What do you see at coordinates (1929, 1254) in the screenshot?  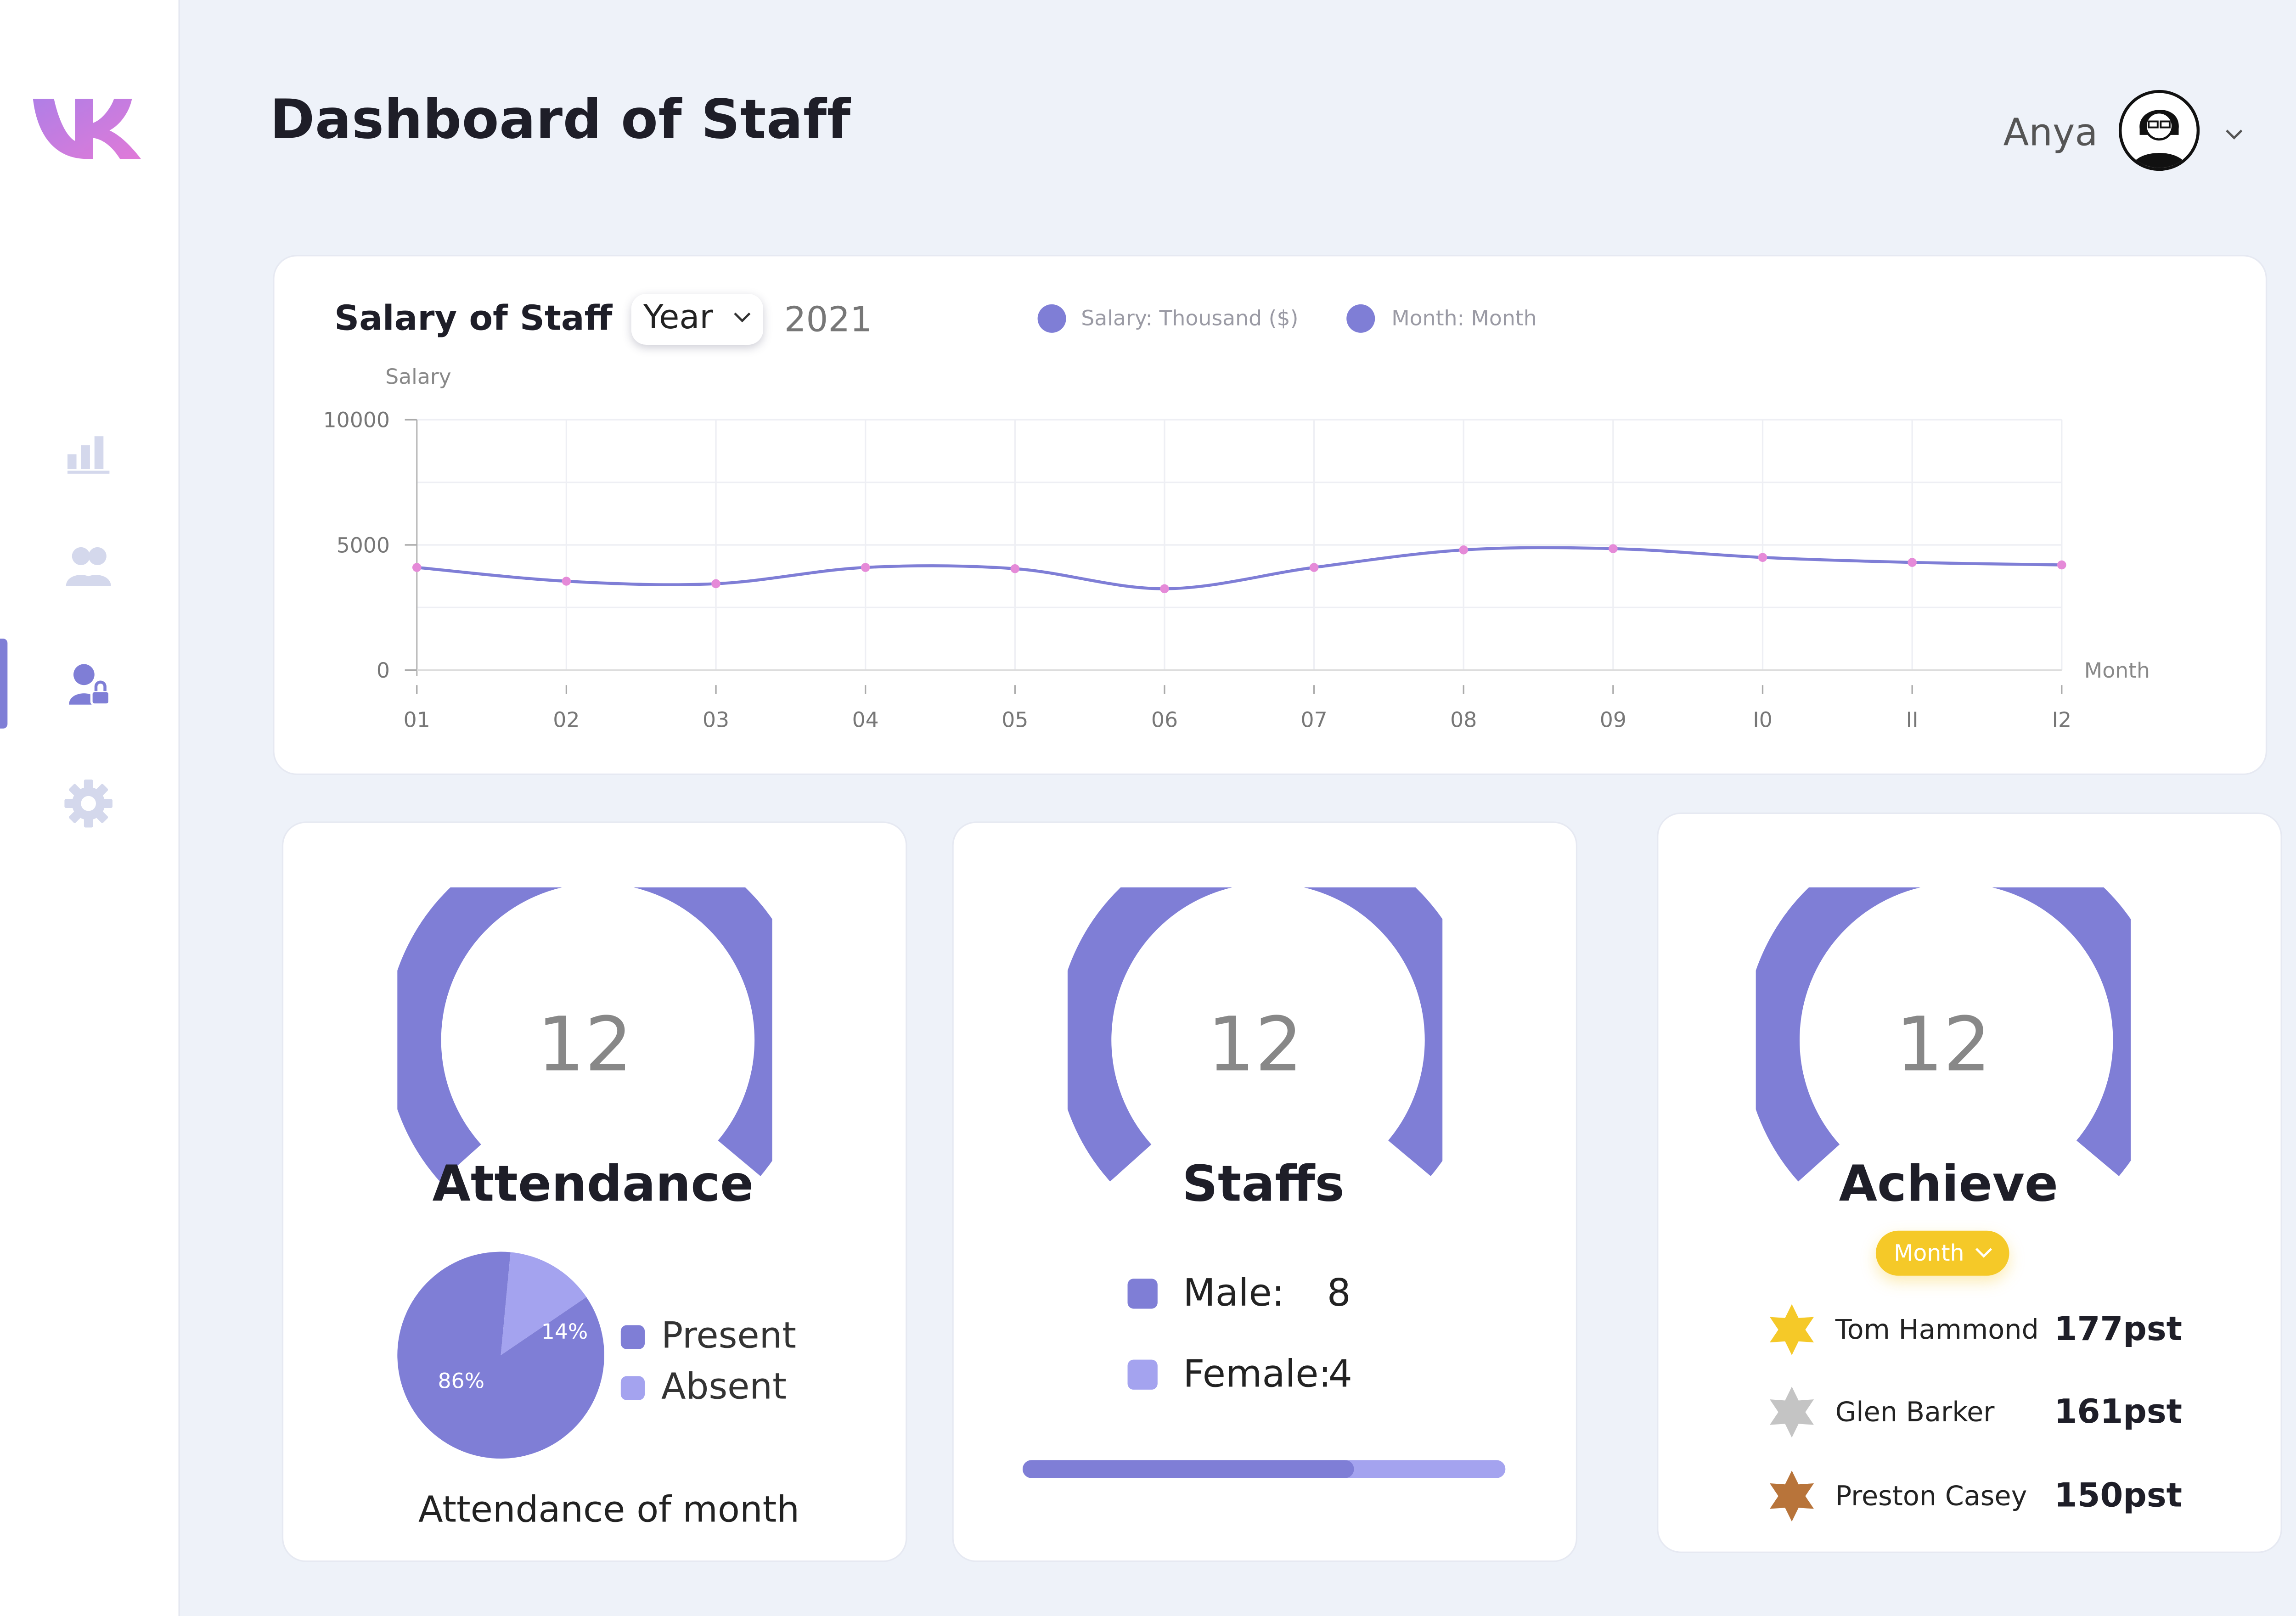 I see `achieve-period-label: Month` at bounding box center [1929, 1254].